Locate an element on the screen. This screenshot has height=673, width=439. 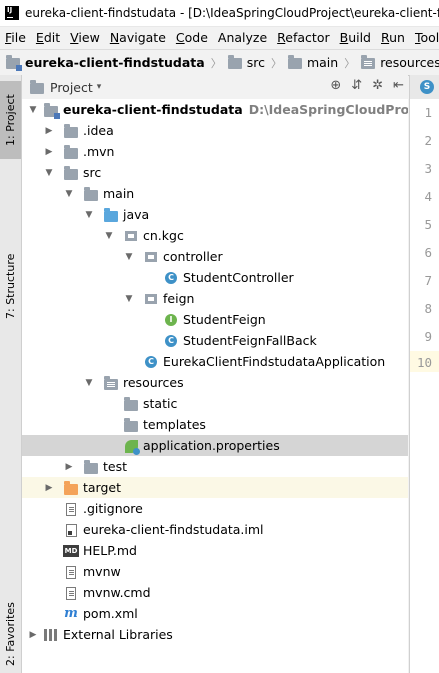
dropdown-arrow-icon: ▾ is located at coordinates (99, 87).